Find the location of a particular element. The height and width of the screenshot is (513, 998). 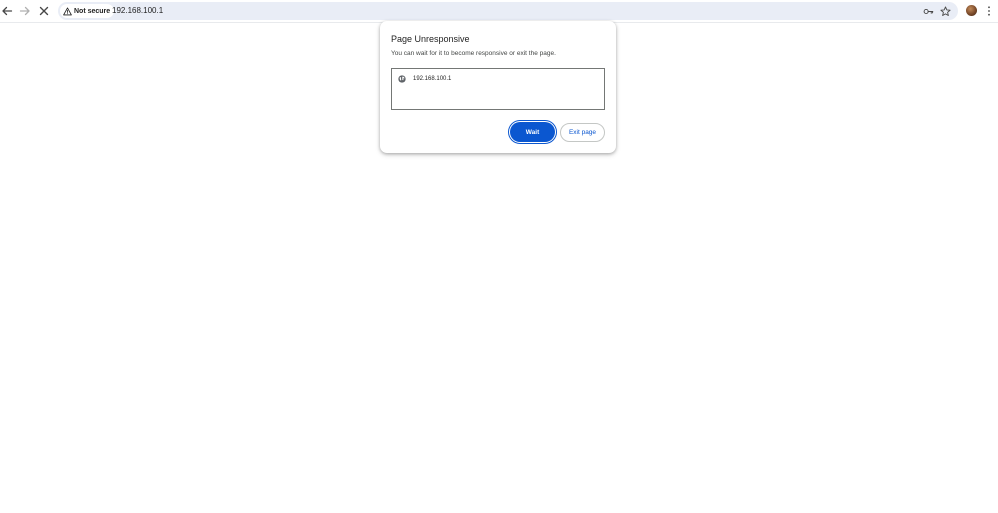

more-vertical-icon is located at coordinates (989, 11).